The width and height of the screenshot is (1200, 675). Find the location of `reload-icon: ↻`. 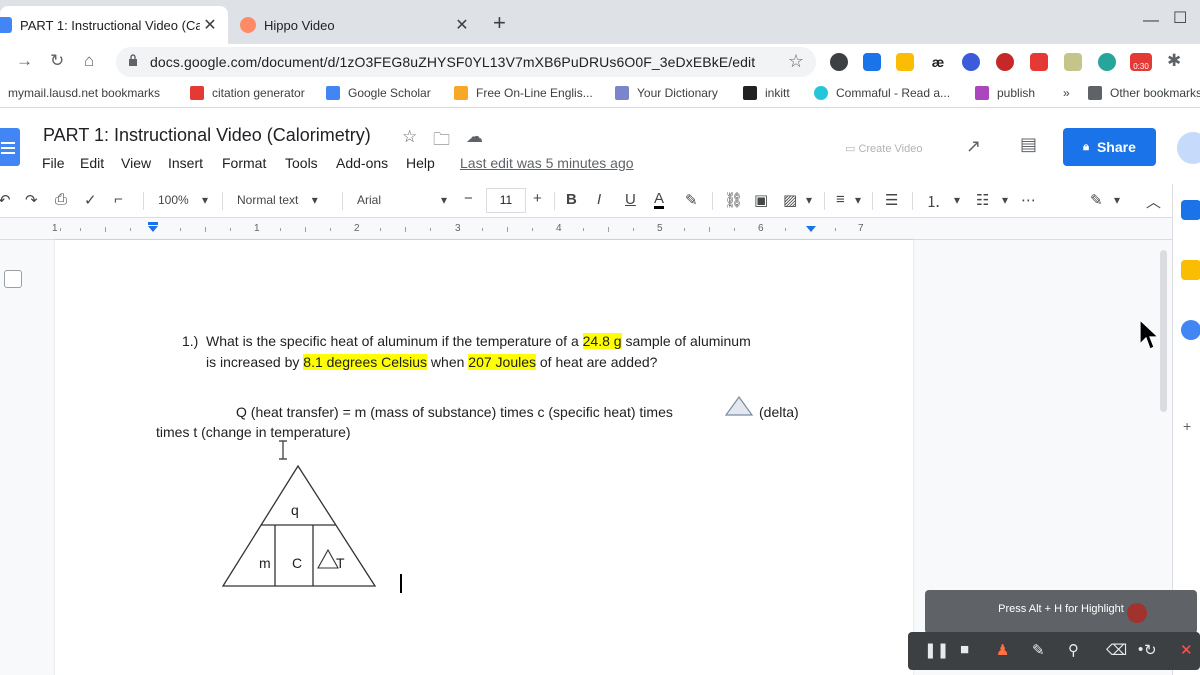

reload-icon: ↻ is located at coordinates (57, 61).